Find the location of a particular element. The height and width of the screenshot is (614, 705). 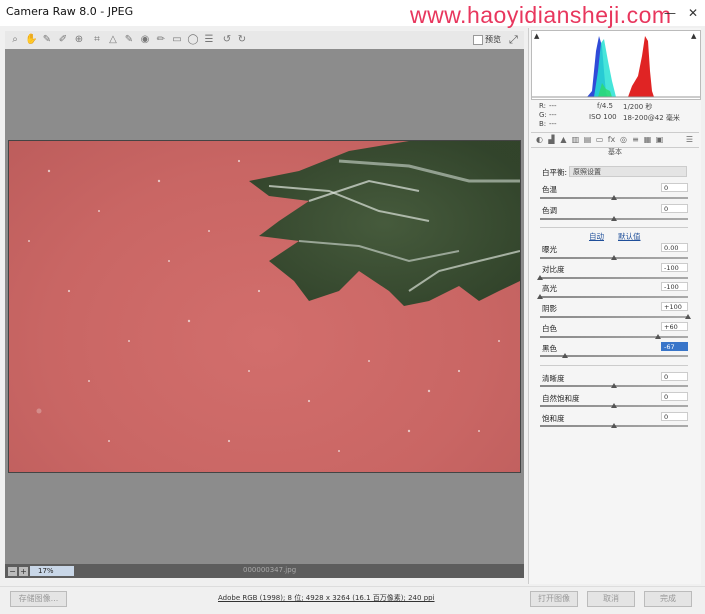

white-balance-icon: ✎ is located at coordinates (47, 40).